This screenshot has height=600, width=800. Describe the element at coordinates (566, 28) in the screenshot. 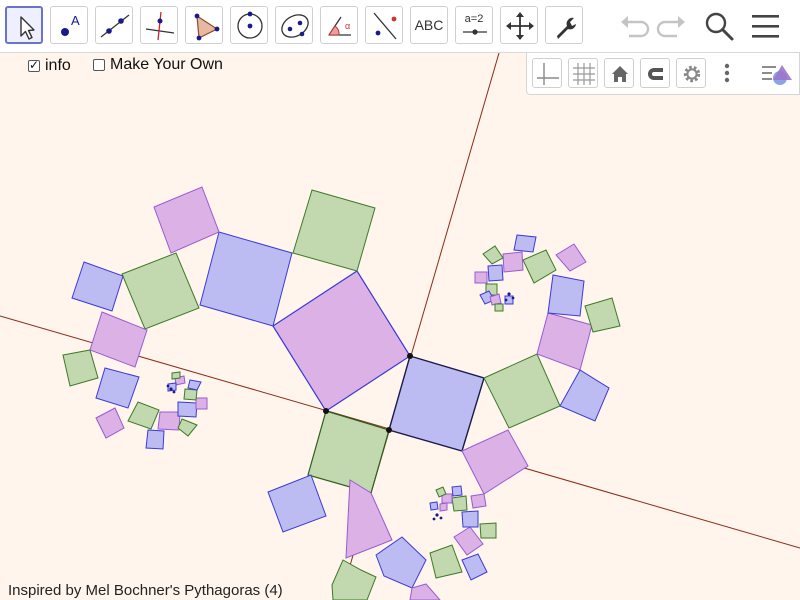

I see `wrench-icon` at that location.